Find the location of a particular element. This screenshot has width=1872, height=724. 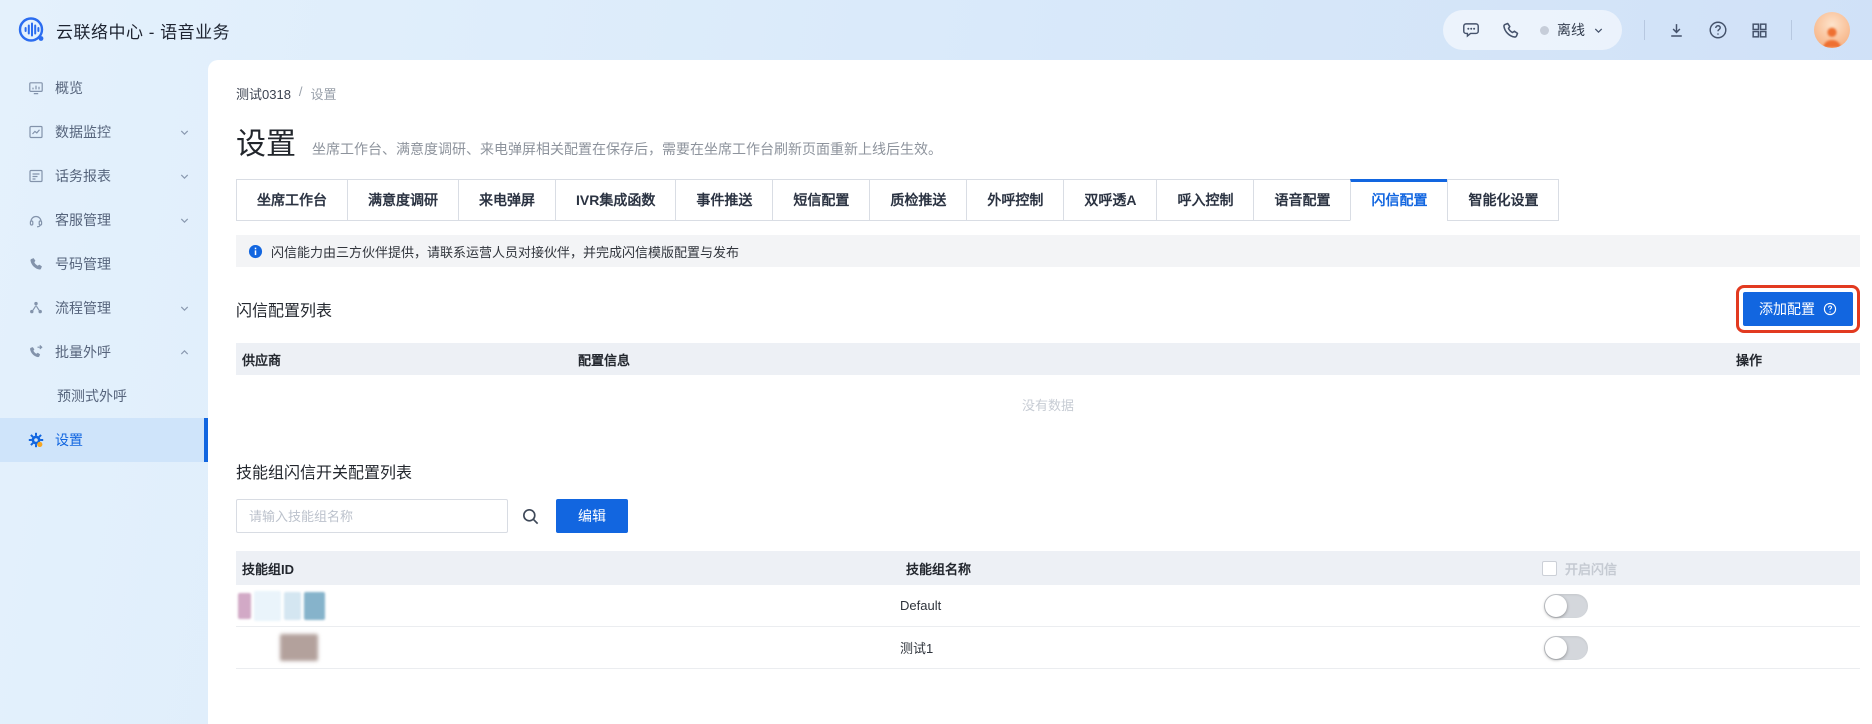

help-icon is located at coordinates (1718, 30).